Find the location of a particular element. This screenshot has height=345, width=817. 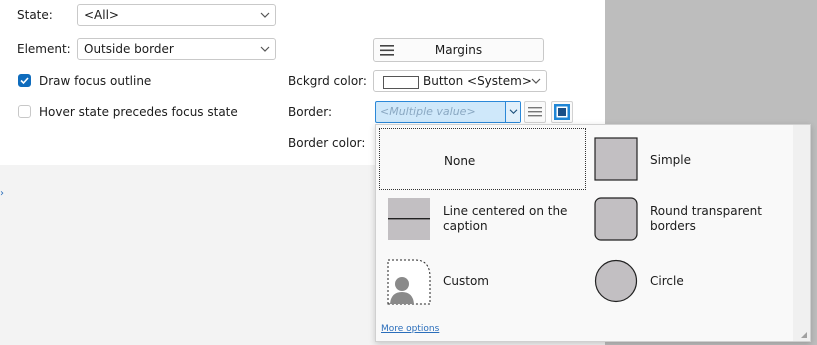

border-placeholder: <Multiple value> is located at coordinates (428, 111).